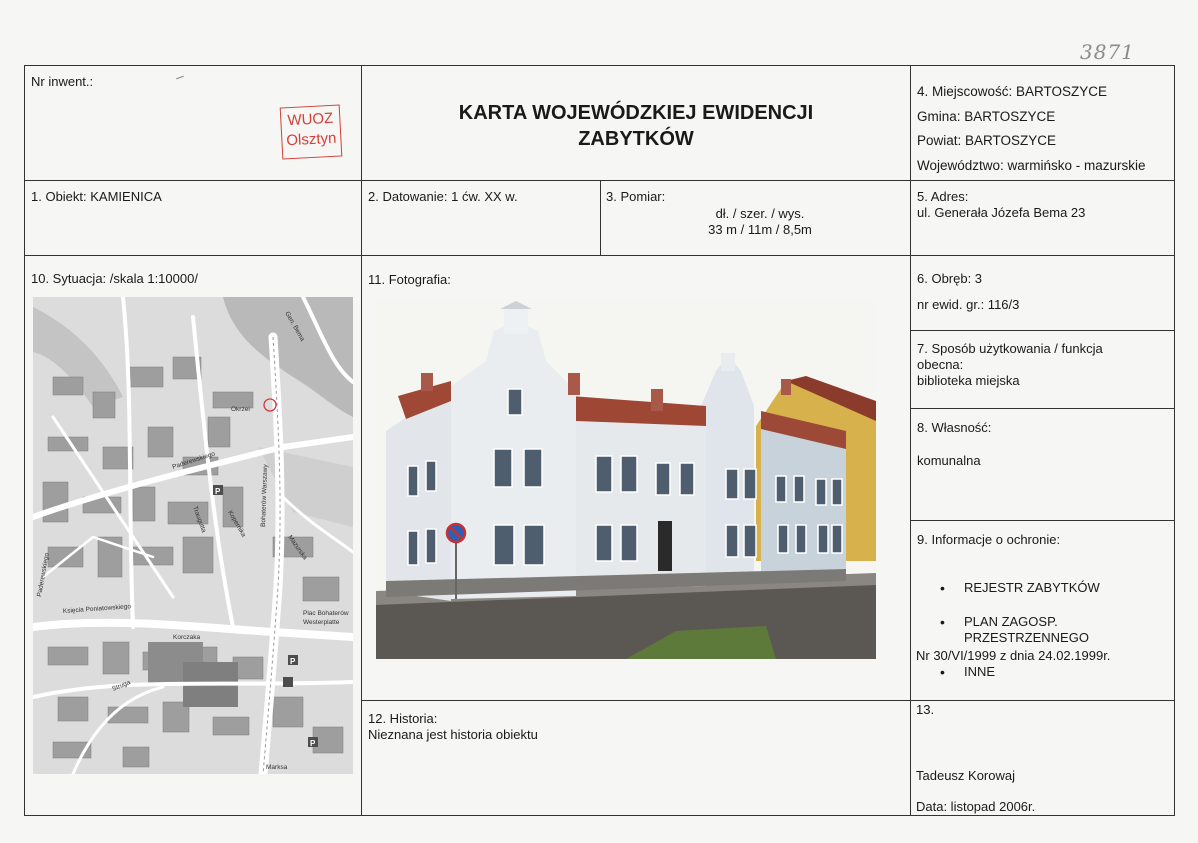 The width and height of the screenshot is (1198, 843). Describe the element at coordinates (968, 304) in the screenshot. I see `plot-number: nr ewid. gr.: 116/3` at that location.